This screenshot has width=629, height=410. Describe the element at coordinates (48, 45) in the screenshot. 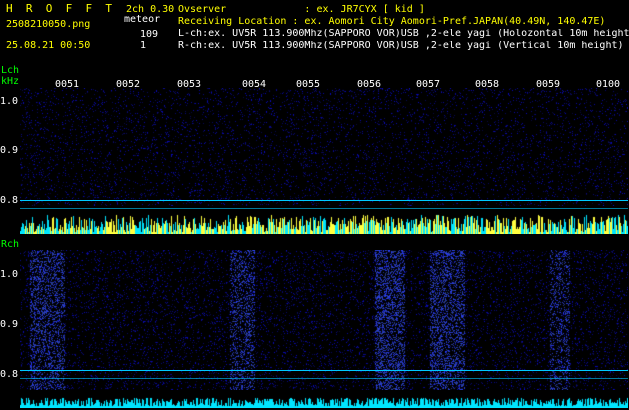

I see `observation-datetime: 25.08.21 00:50` at that location.